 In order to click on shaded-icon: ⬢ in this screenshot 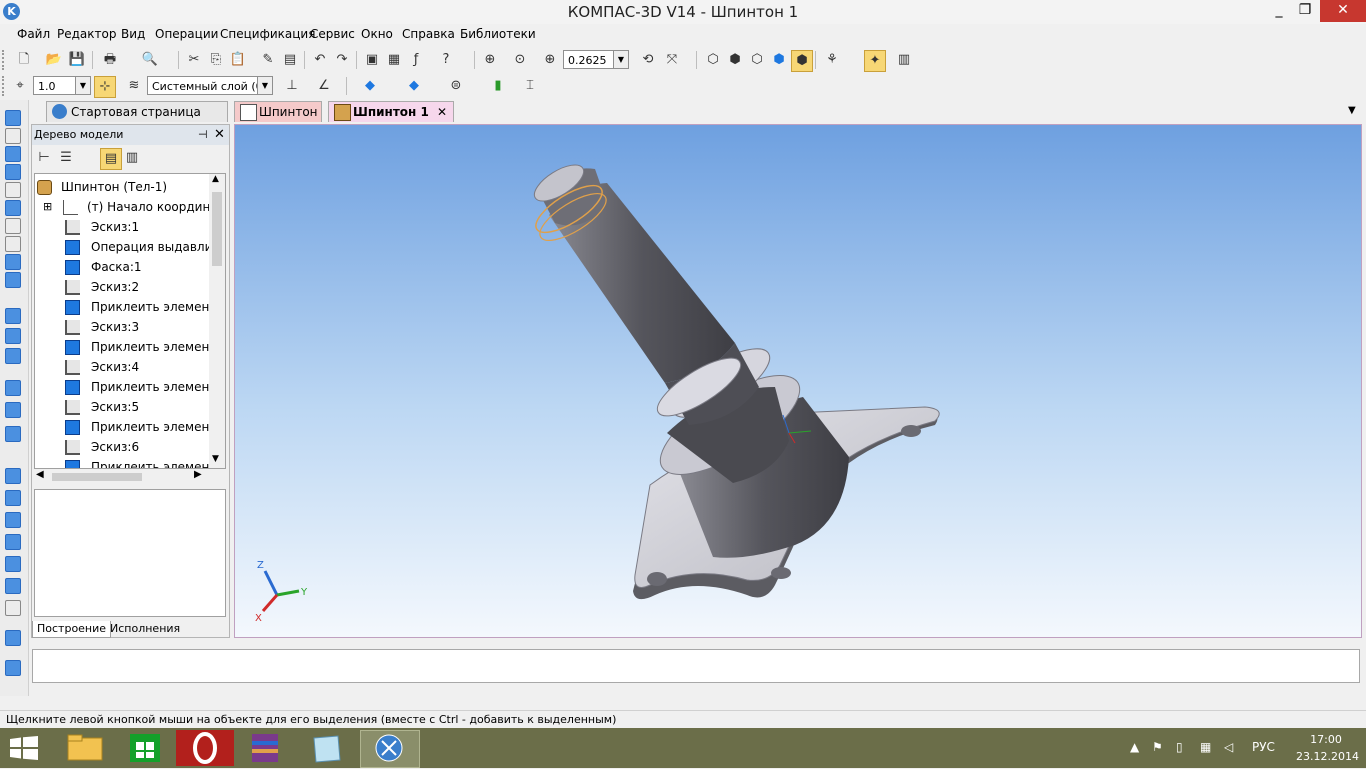, I will do `click(779, 60)`.